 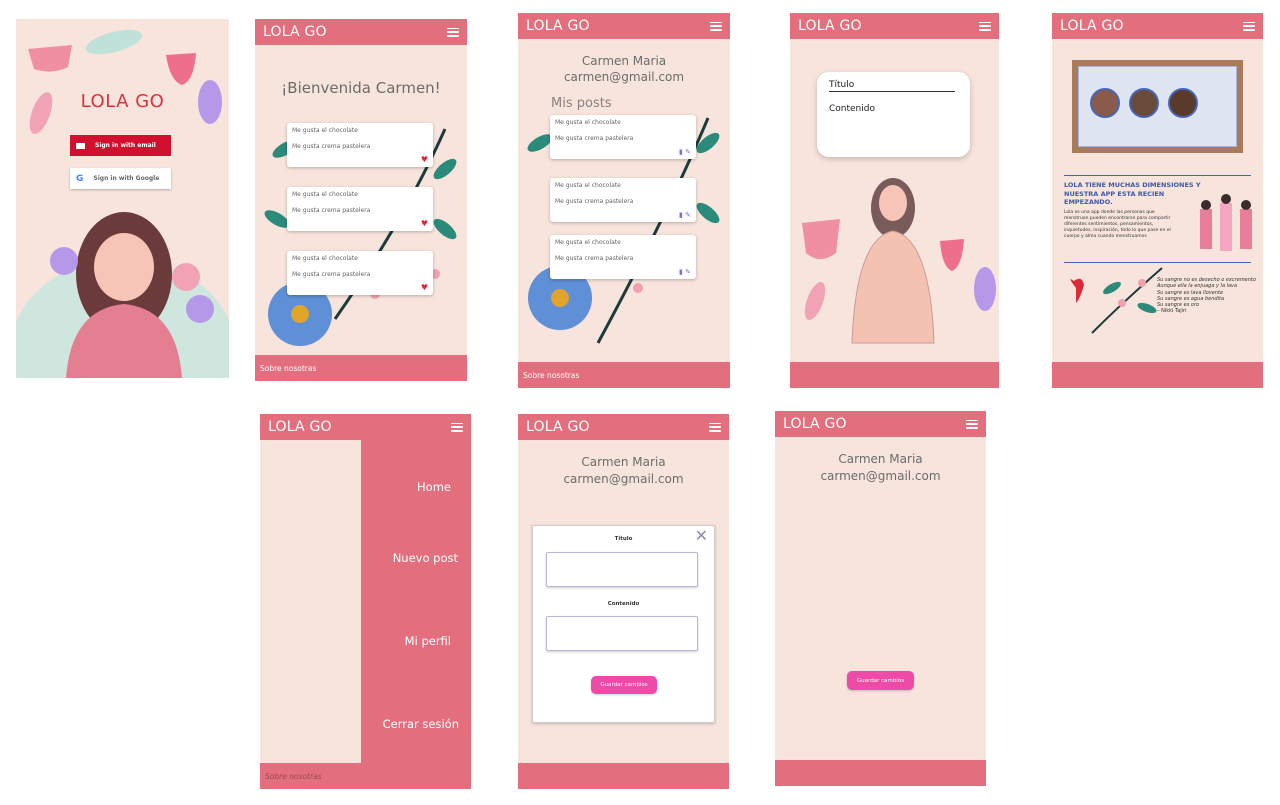 What do you see at coordinates (434, 487) in the screenshot?
I see `menu-item-home: Home` at bounding box center [434, 487].